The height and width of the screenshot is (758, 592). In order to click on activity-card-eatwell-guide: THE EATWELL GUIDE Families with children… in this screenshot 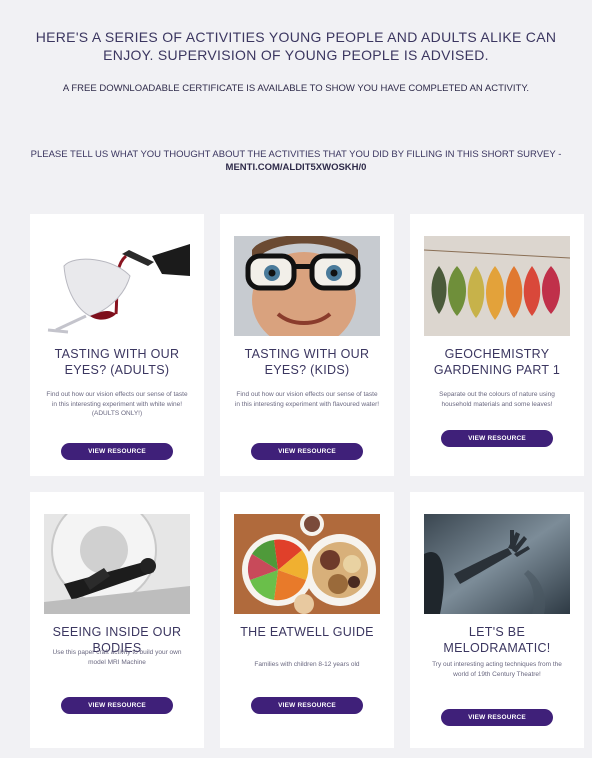, I will do `click(307, 620)`.